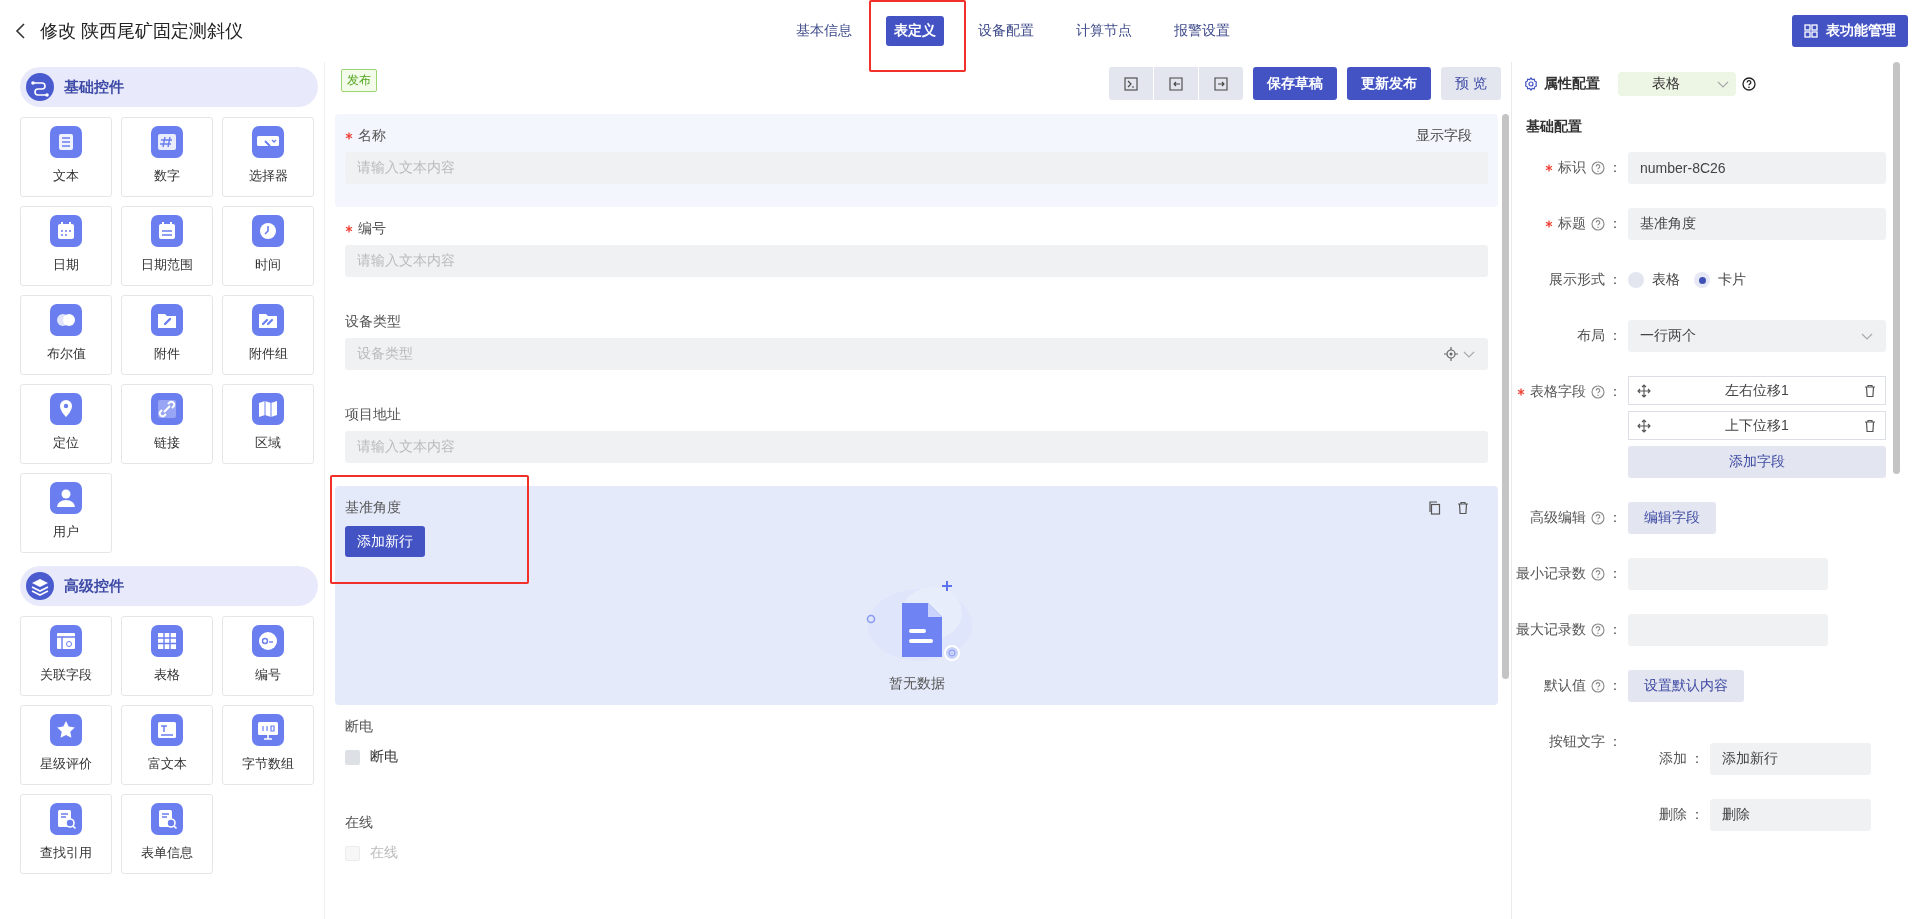 This screenshot has height=919, width=1920. I want to click on widget-tile: 表单信息, so click(167, 834).